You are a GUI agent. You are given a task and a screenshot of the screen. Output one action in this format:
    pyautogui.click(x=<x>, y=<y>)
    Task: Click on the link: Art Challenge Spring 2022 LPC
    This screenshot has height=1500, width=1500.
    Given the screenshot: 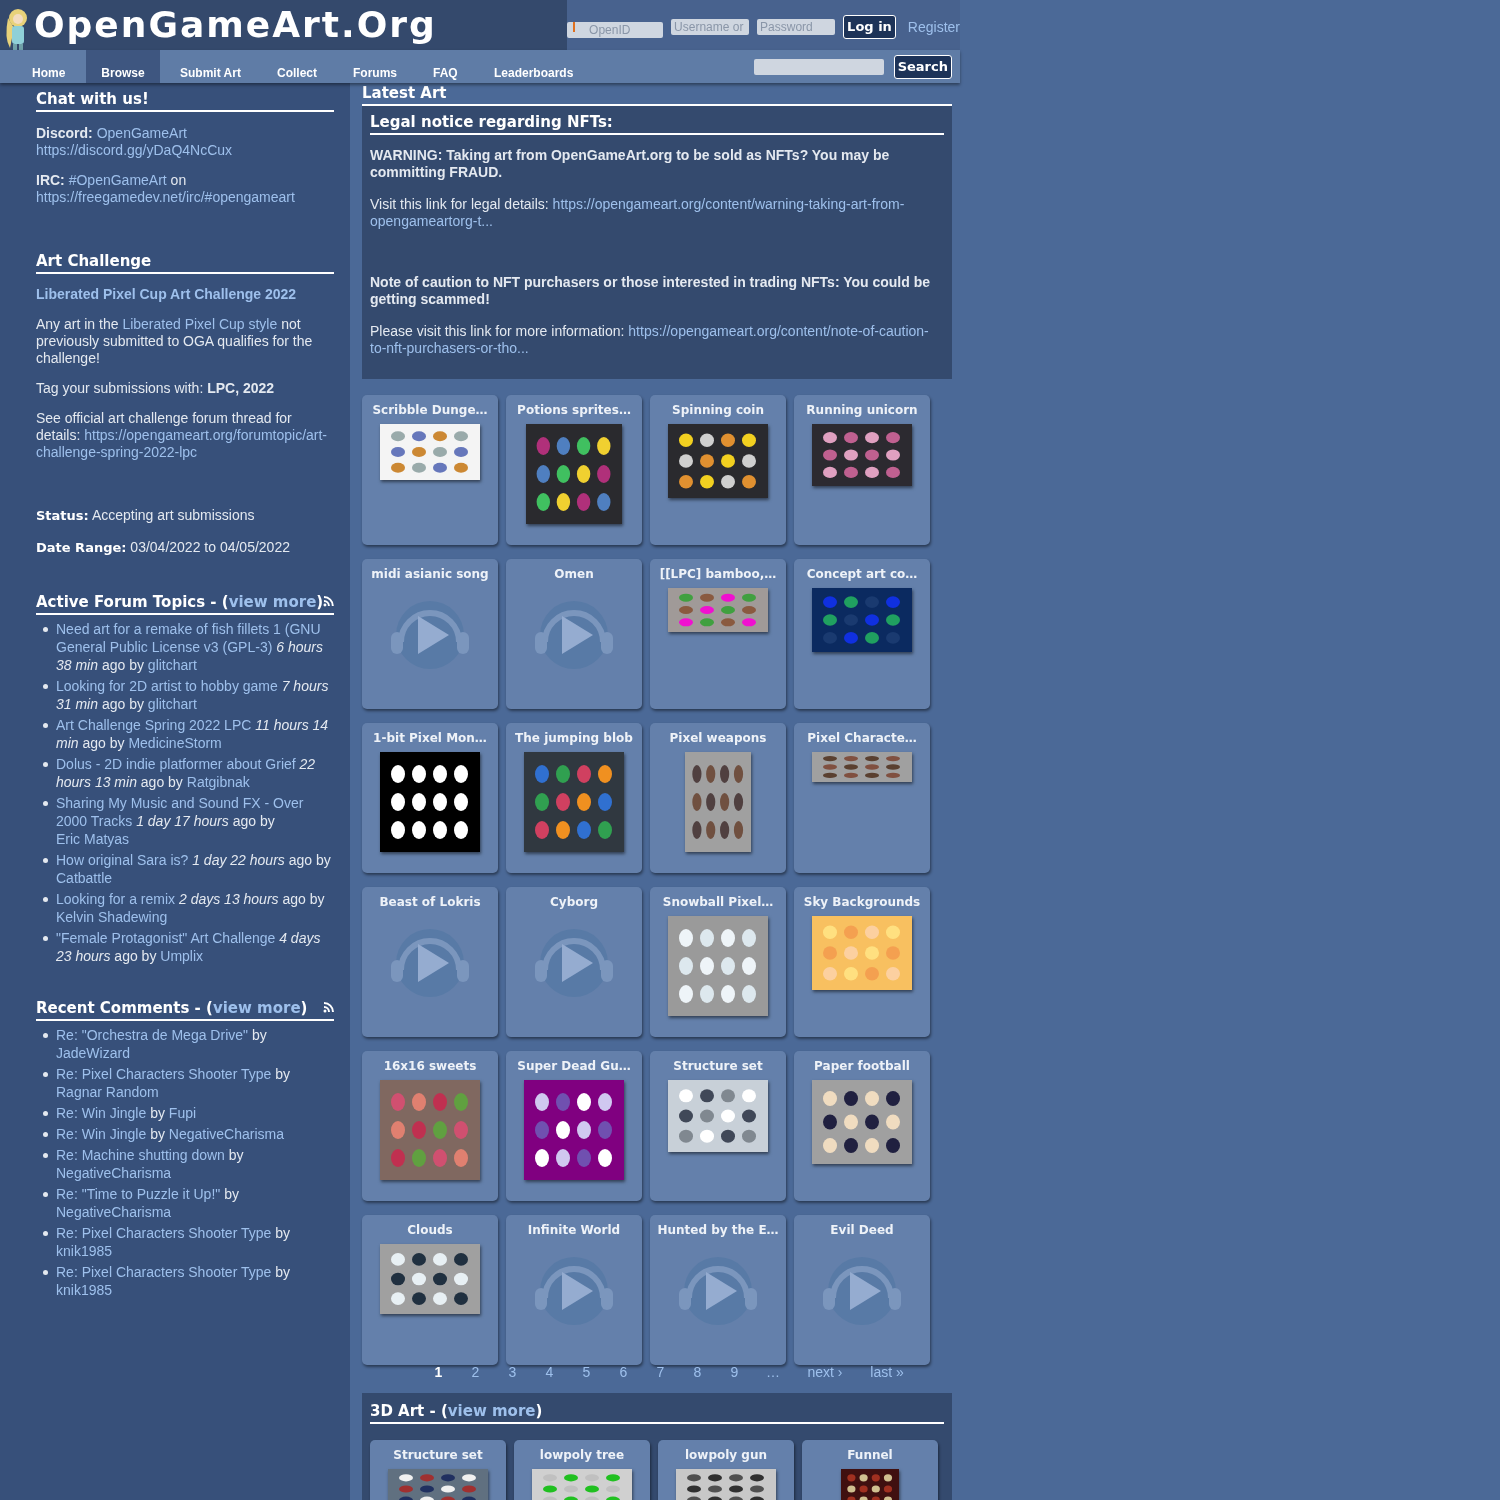 What is the action you would take?
    pyautogui.click(x=154, y=725)
    